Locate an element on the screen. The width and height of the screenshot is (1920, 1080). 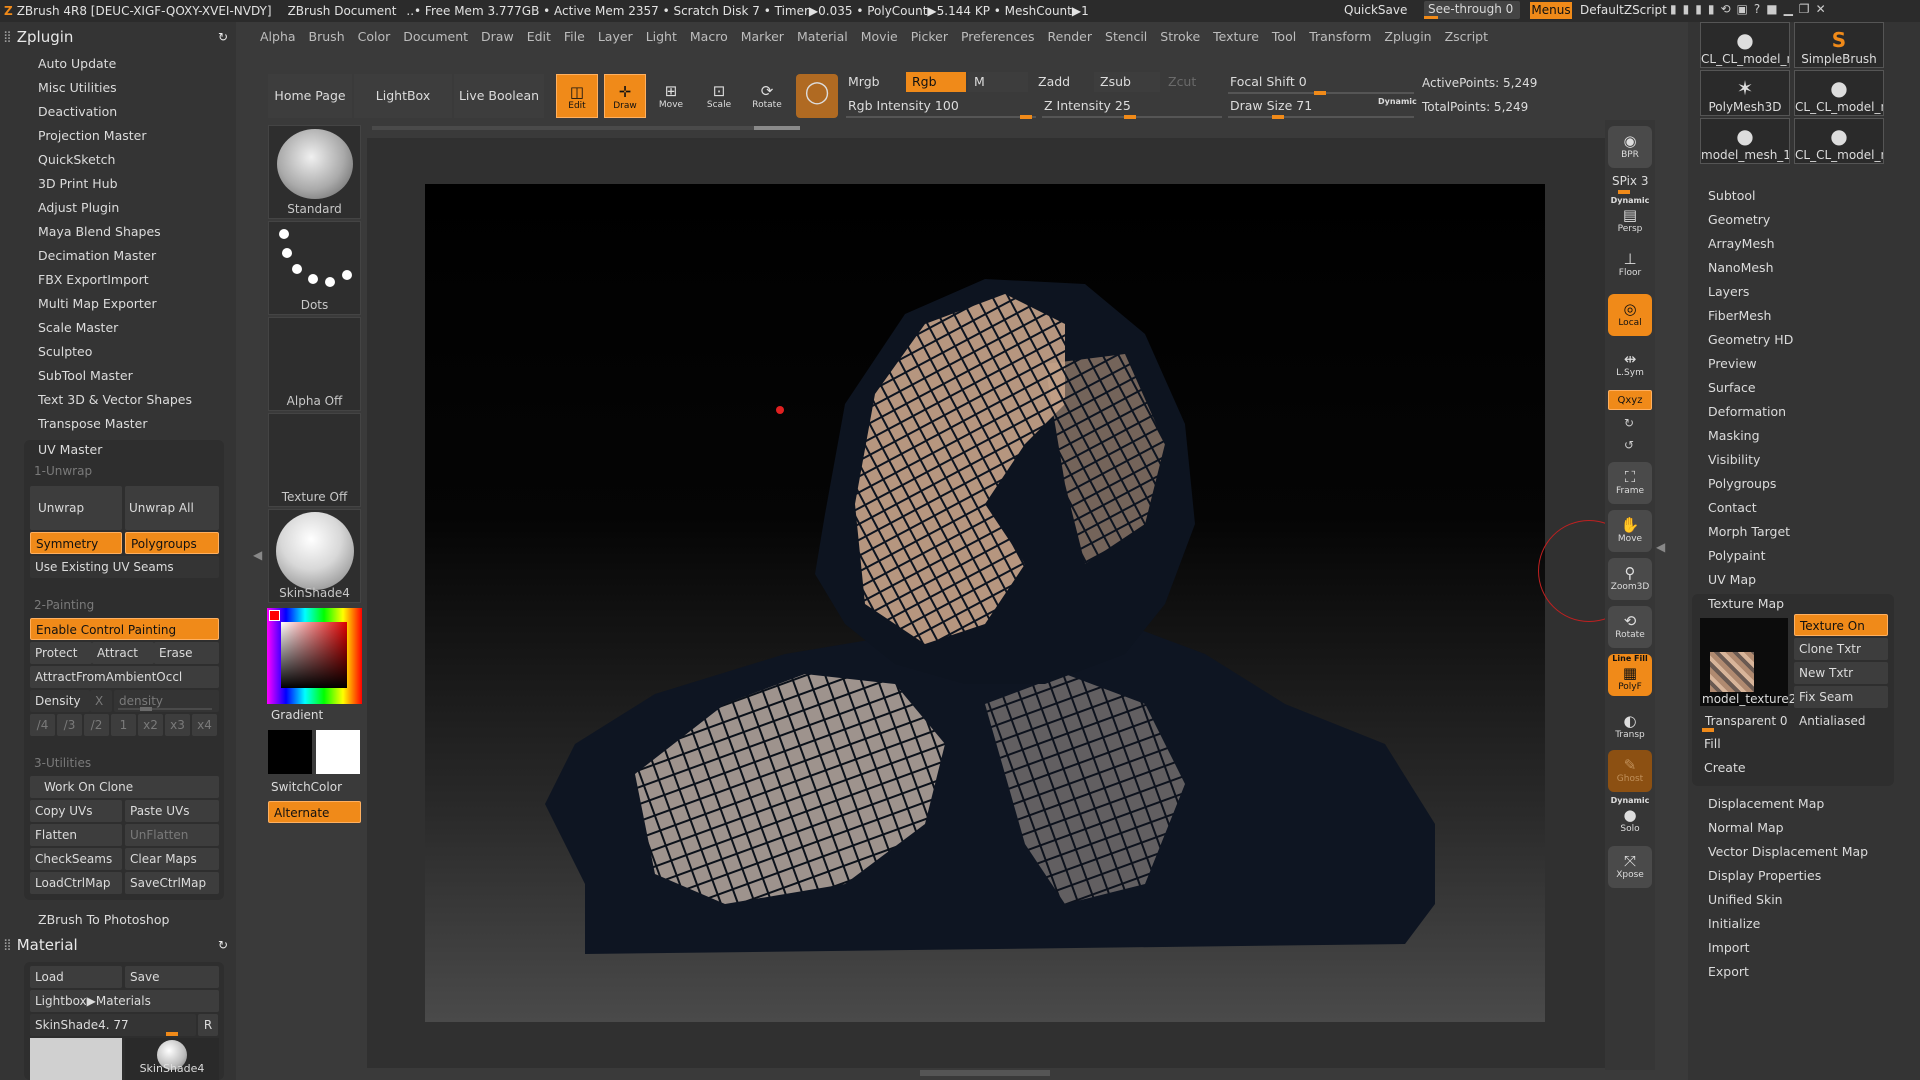
tool-subpalette-item: NanoMesh is located at coordinates (1741, 267).